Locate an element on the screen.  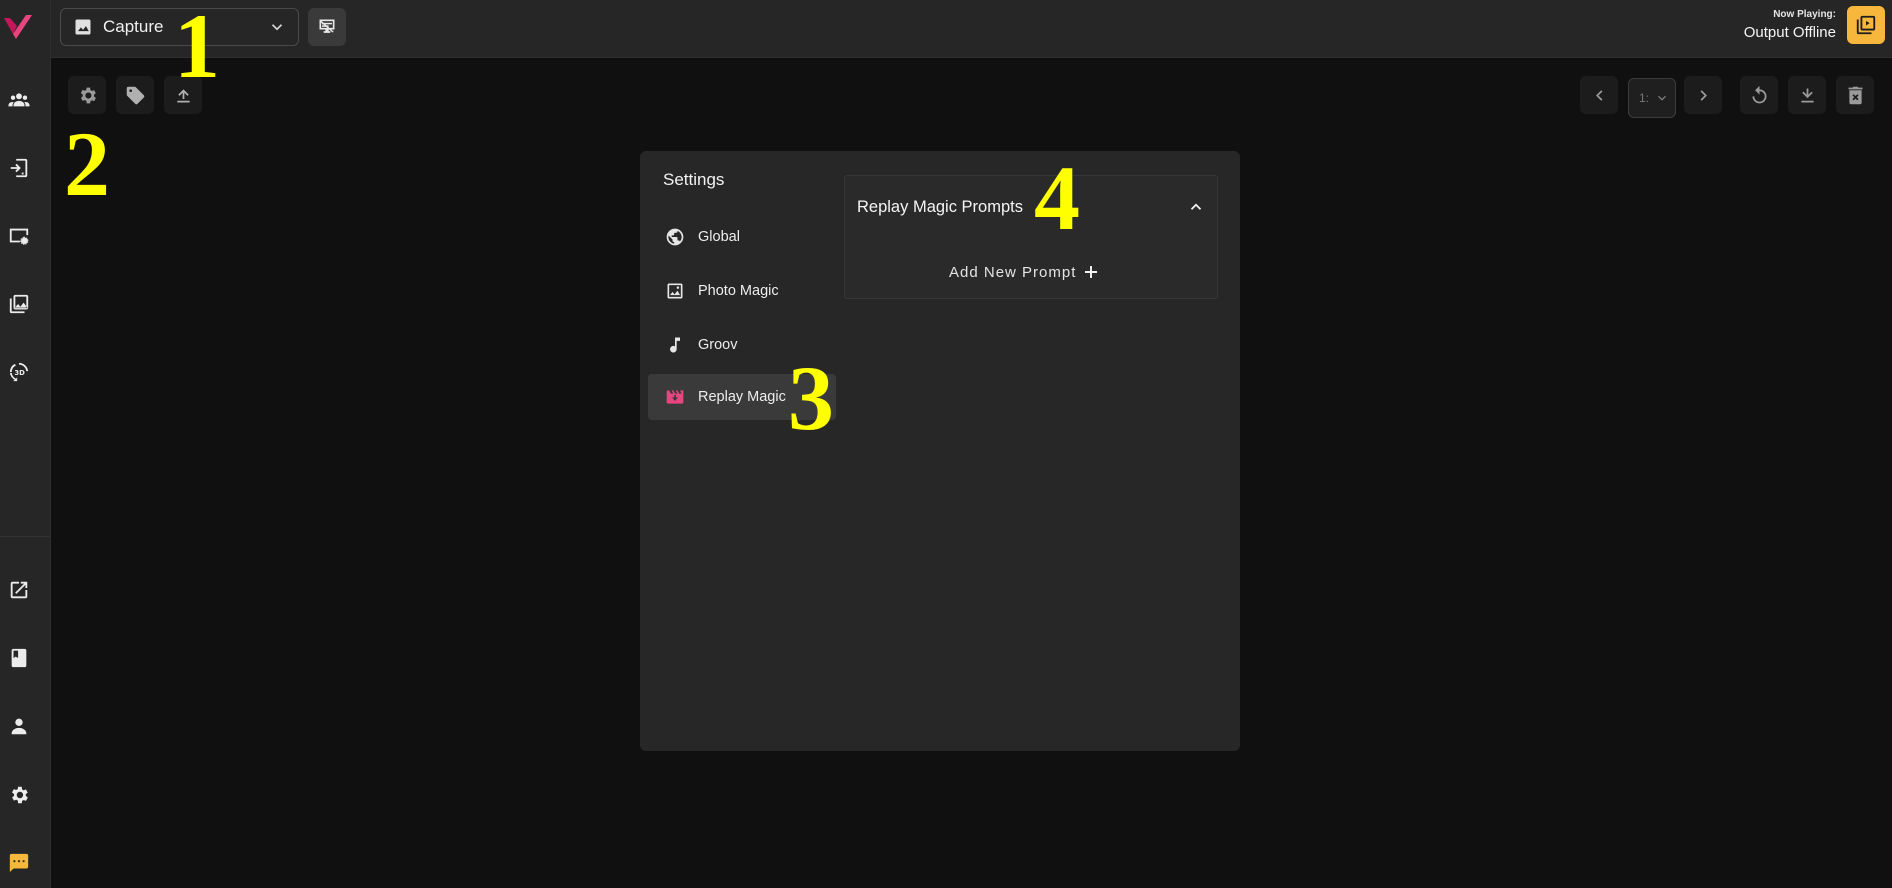
gear-outline-icon is located at coordinates (88, 95).